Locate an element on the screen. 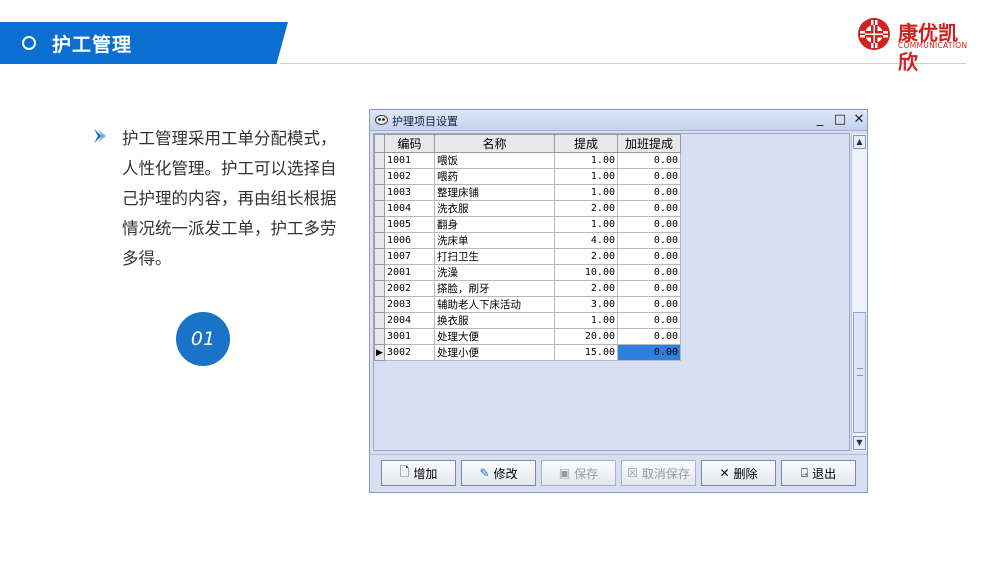 Image resolution: width=1000 pixels, height=563 pixels. table-row: 2001 洗澡 10.00 0.00 is located at coordinates (527, 272).